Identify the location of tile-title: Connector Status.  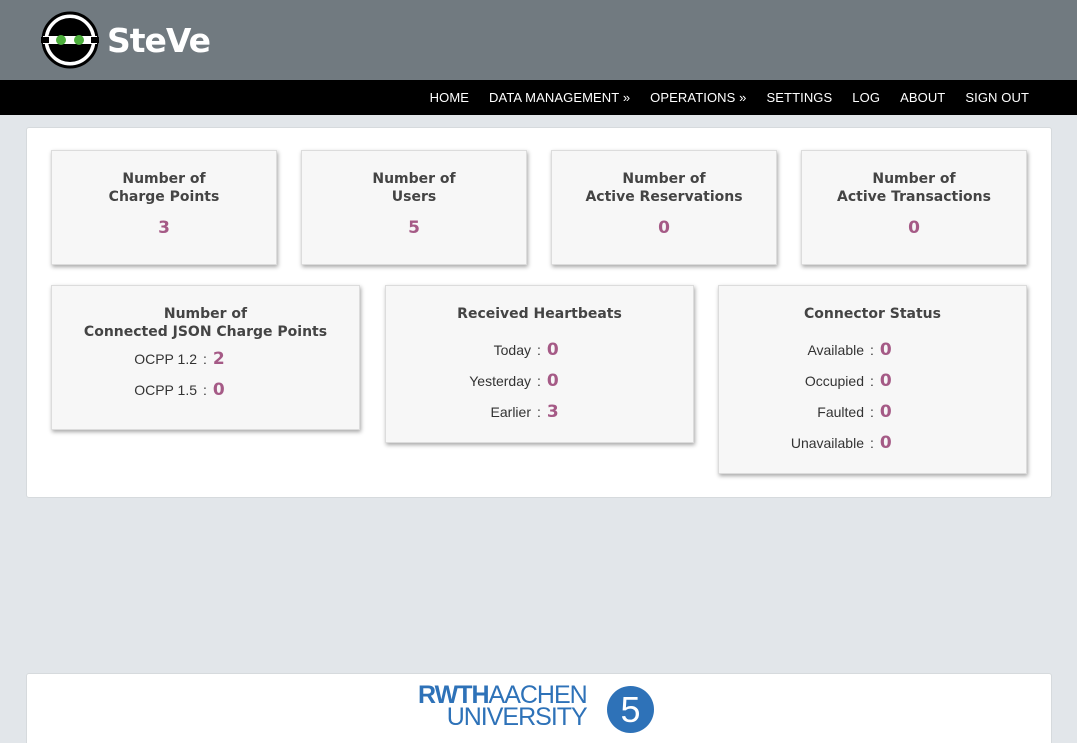
(872, 314).